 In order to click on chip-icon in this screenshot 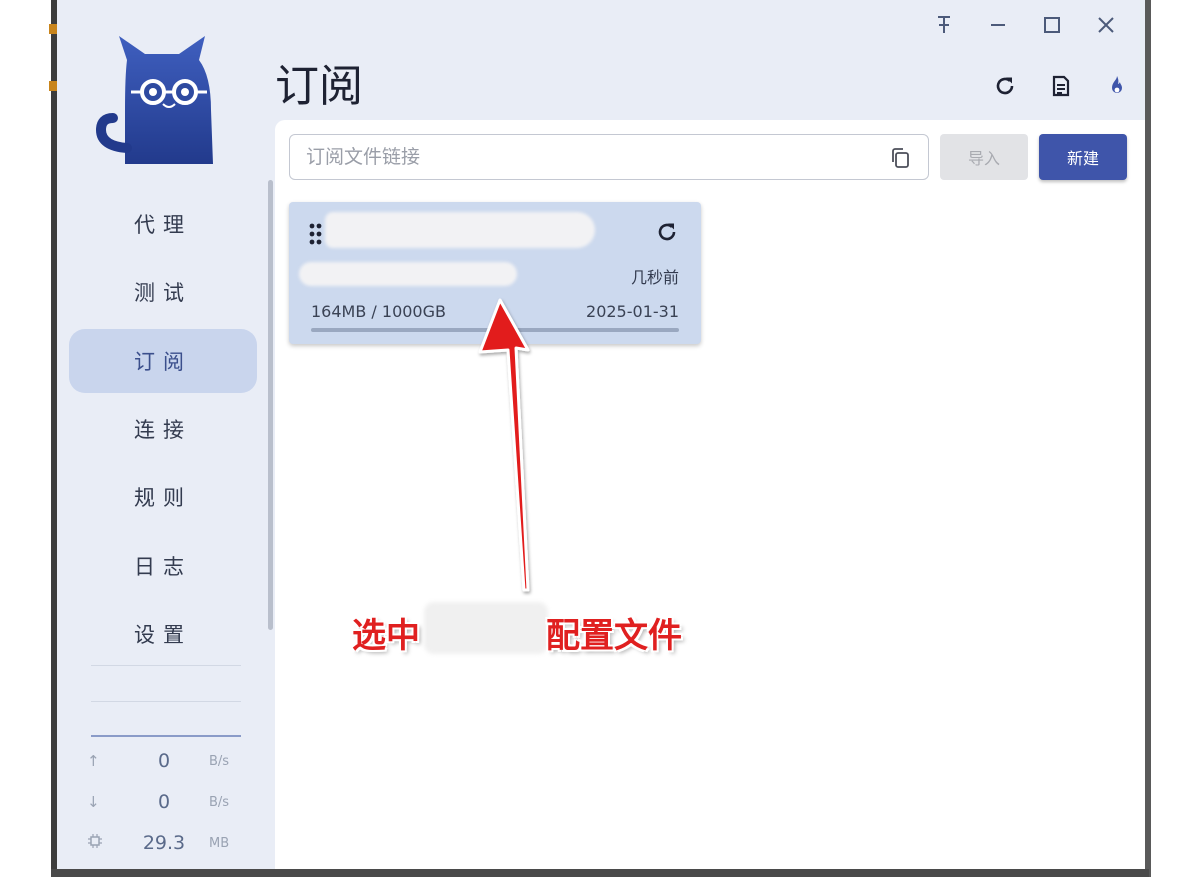, I will do `click(103, 843)`.